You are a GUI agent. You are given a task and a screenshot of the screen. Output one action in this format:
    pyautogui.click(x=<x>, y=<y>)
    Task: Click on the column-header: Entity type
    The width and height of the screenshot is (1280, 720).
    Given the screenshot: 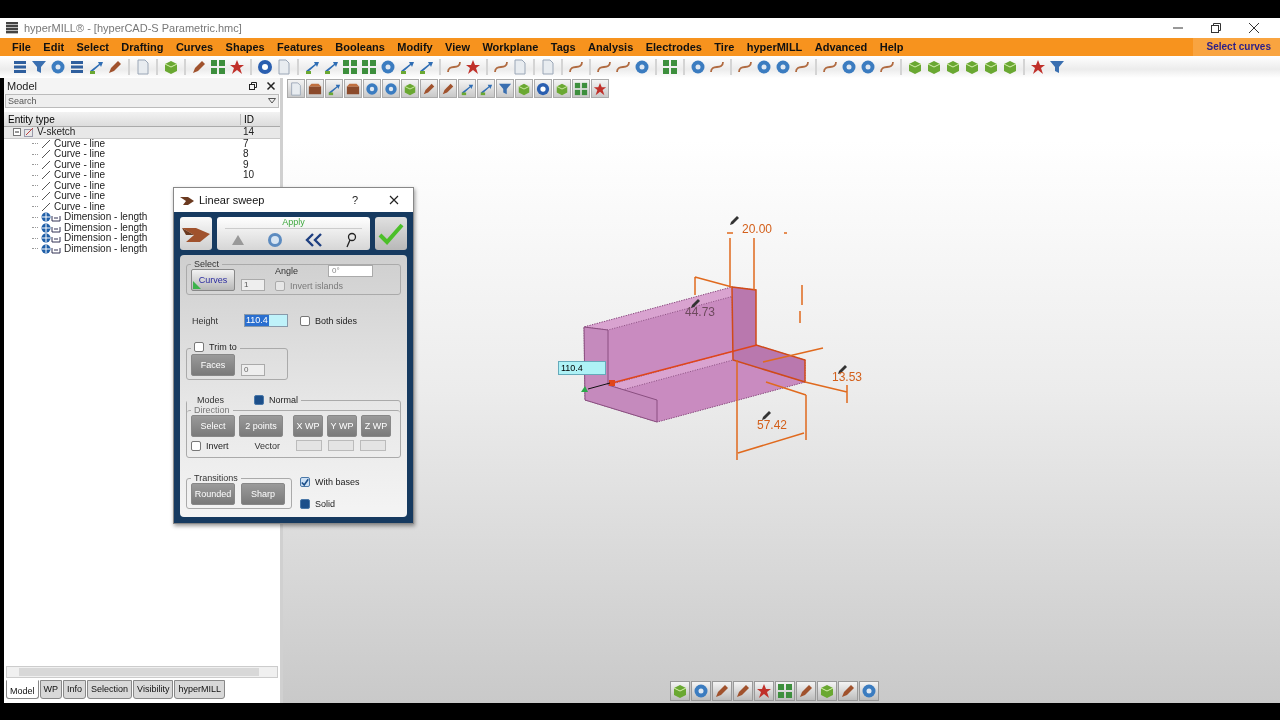 What is the action you would take?
    pyautogui.click(x=122, y=119)
    